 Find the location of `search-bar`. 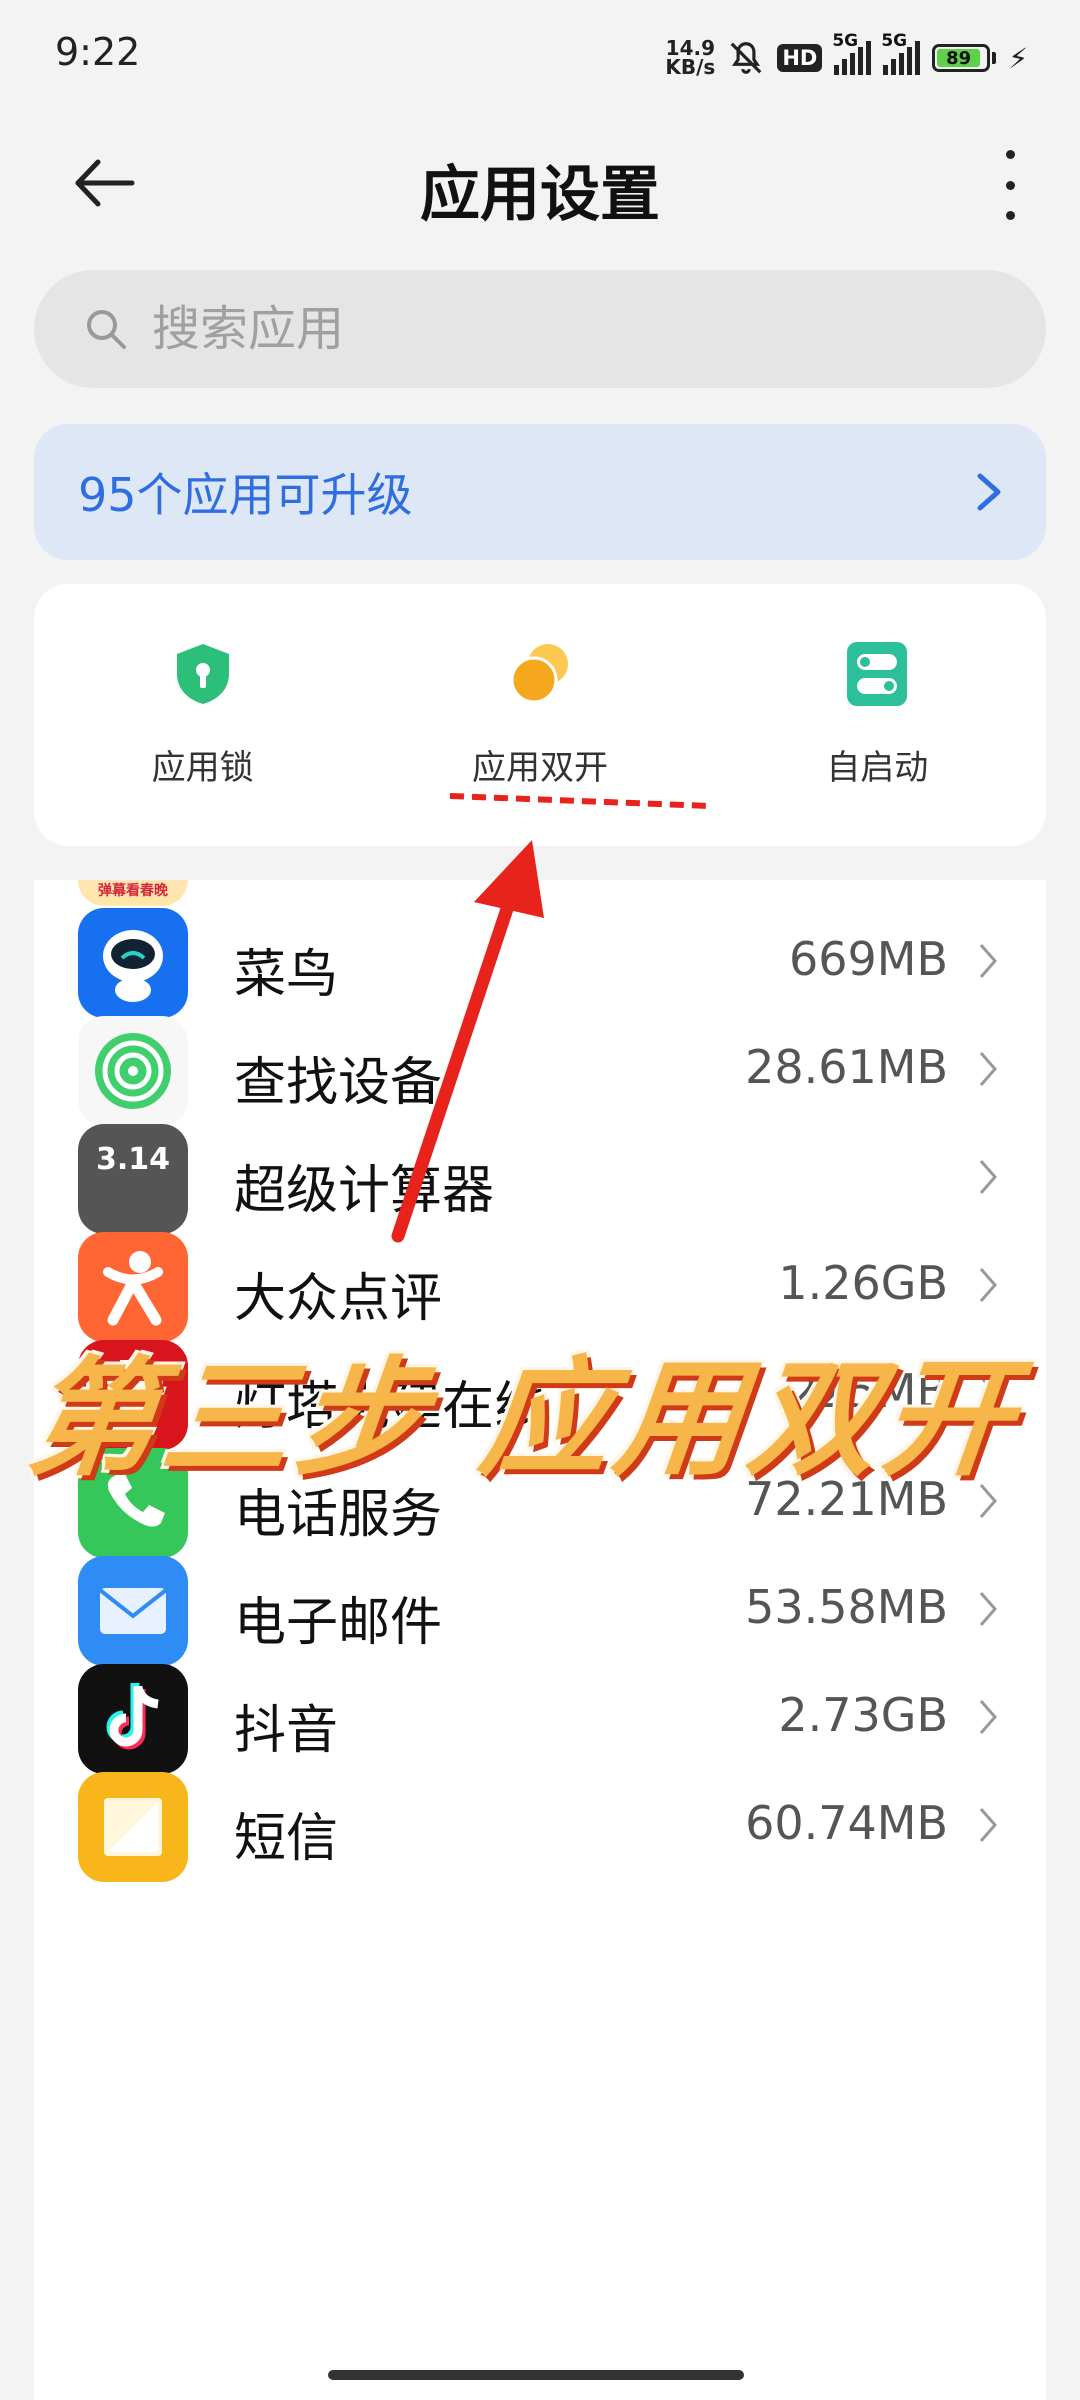

search-bar is located at coordinates (540, 329).